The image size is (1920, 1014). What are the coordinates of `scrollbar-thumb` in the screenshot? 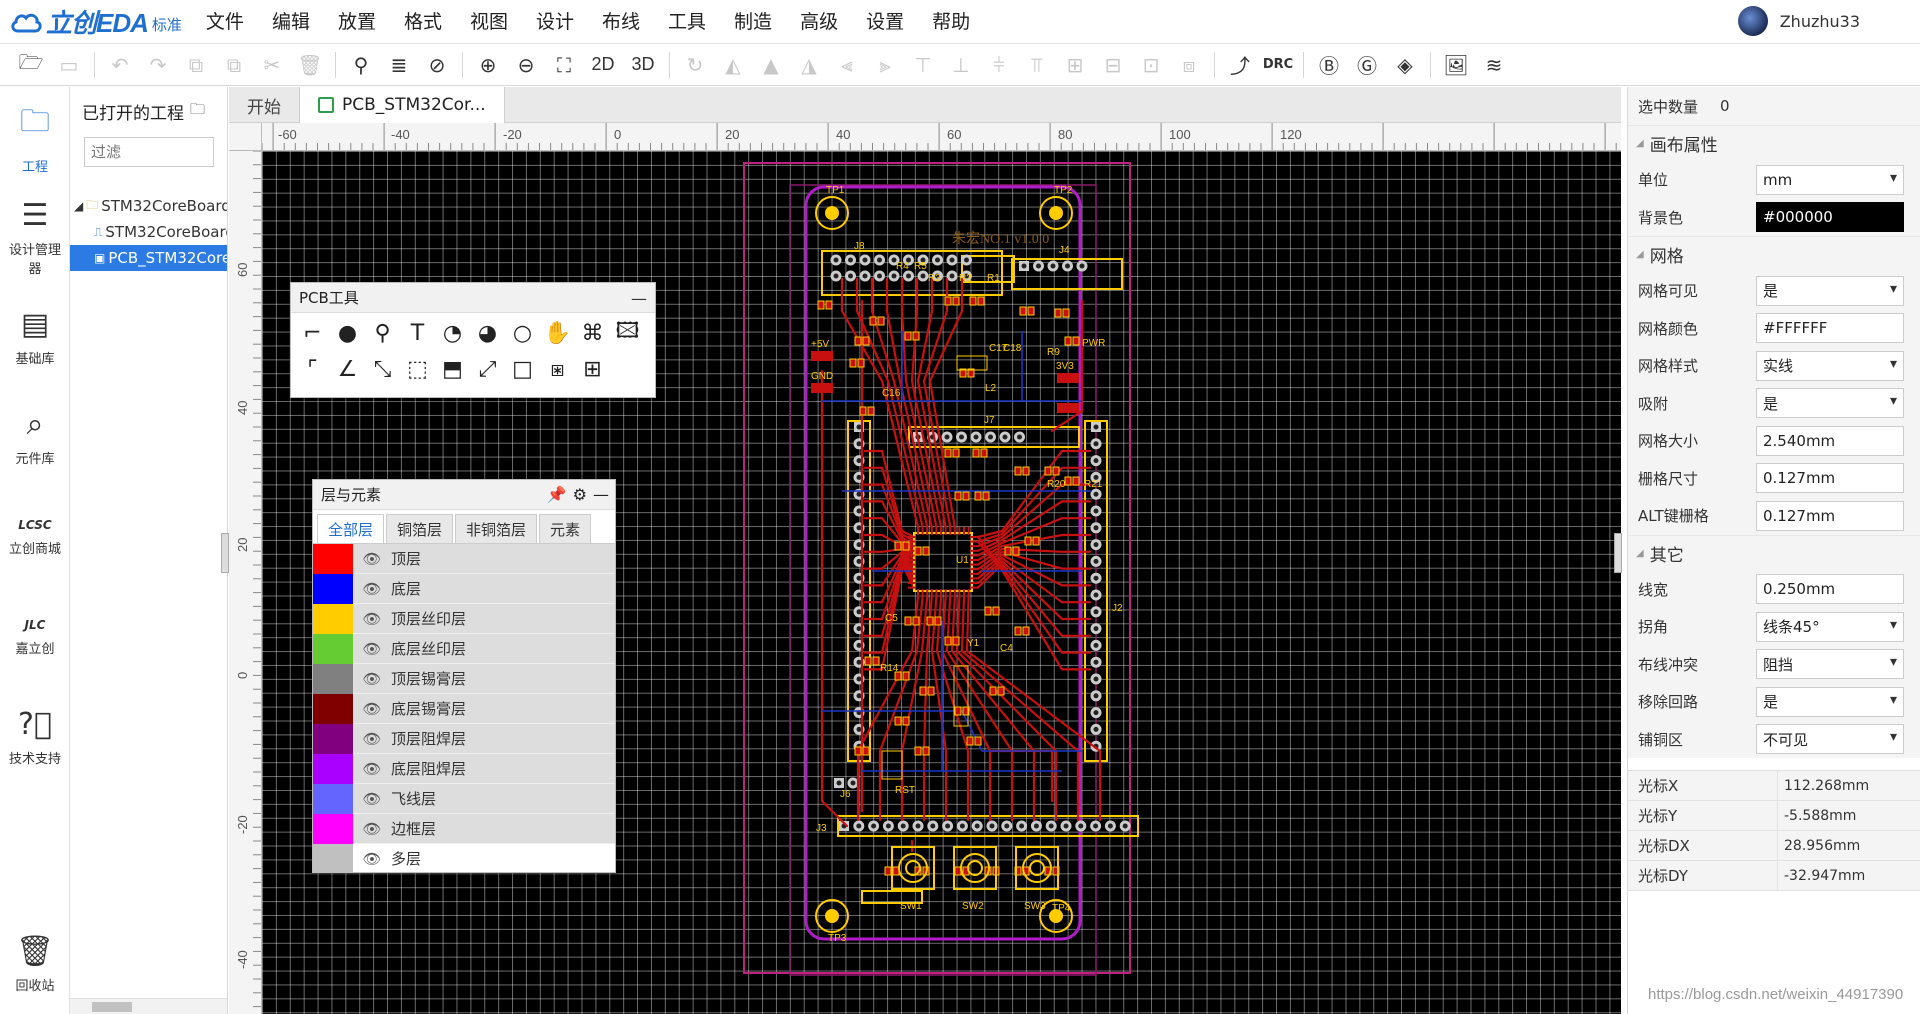 It's located at (112, 1007).